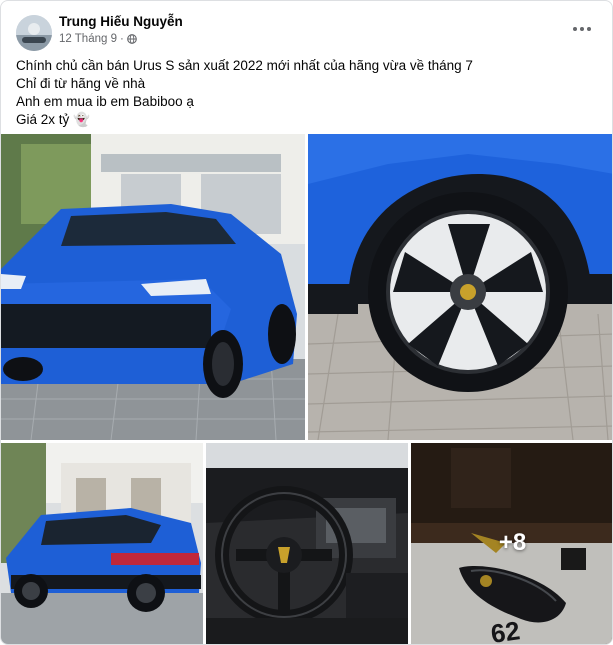  What do you see at coordinates (102, 543) in the screenshot?
I see `photo-rear-side-view` at bounding box center [102, 543].